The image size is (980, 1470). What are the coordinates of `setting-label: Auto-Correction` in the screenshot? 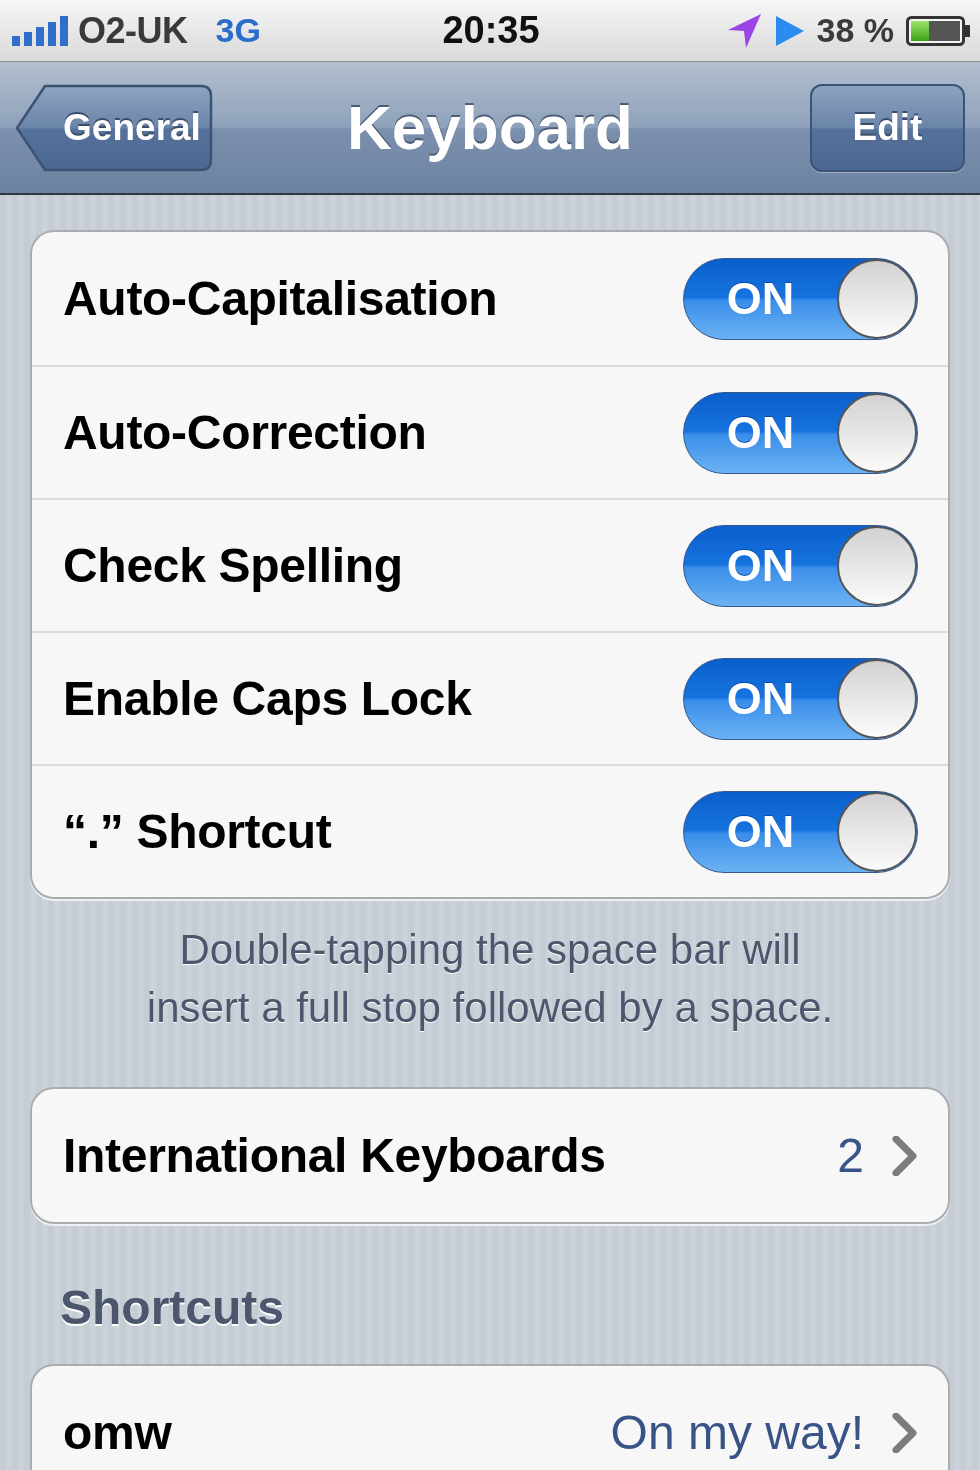 It's located at (245, 432).